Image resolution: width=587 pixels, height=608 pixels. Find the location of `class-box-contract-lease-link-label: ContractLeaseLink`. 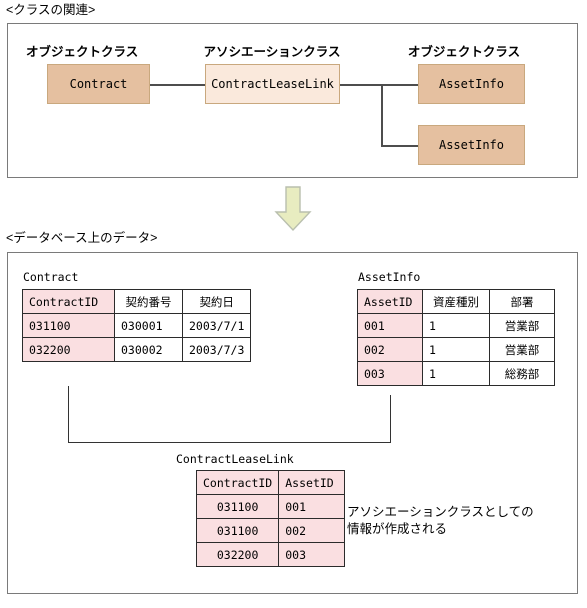

class-box-contract-lease-link-label: ContractLeaseLink is located at coordinates (272, 84).